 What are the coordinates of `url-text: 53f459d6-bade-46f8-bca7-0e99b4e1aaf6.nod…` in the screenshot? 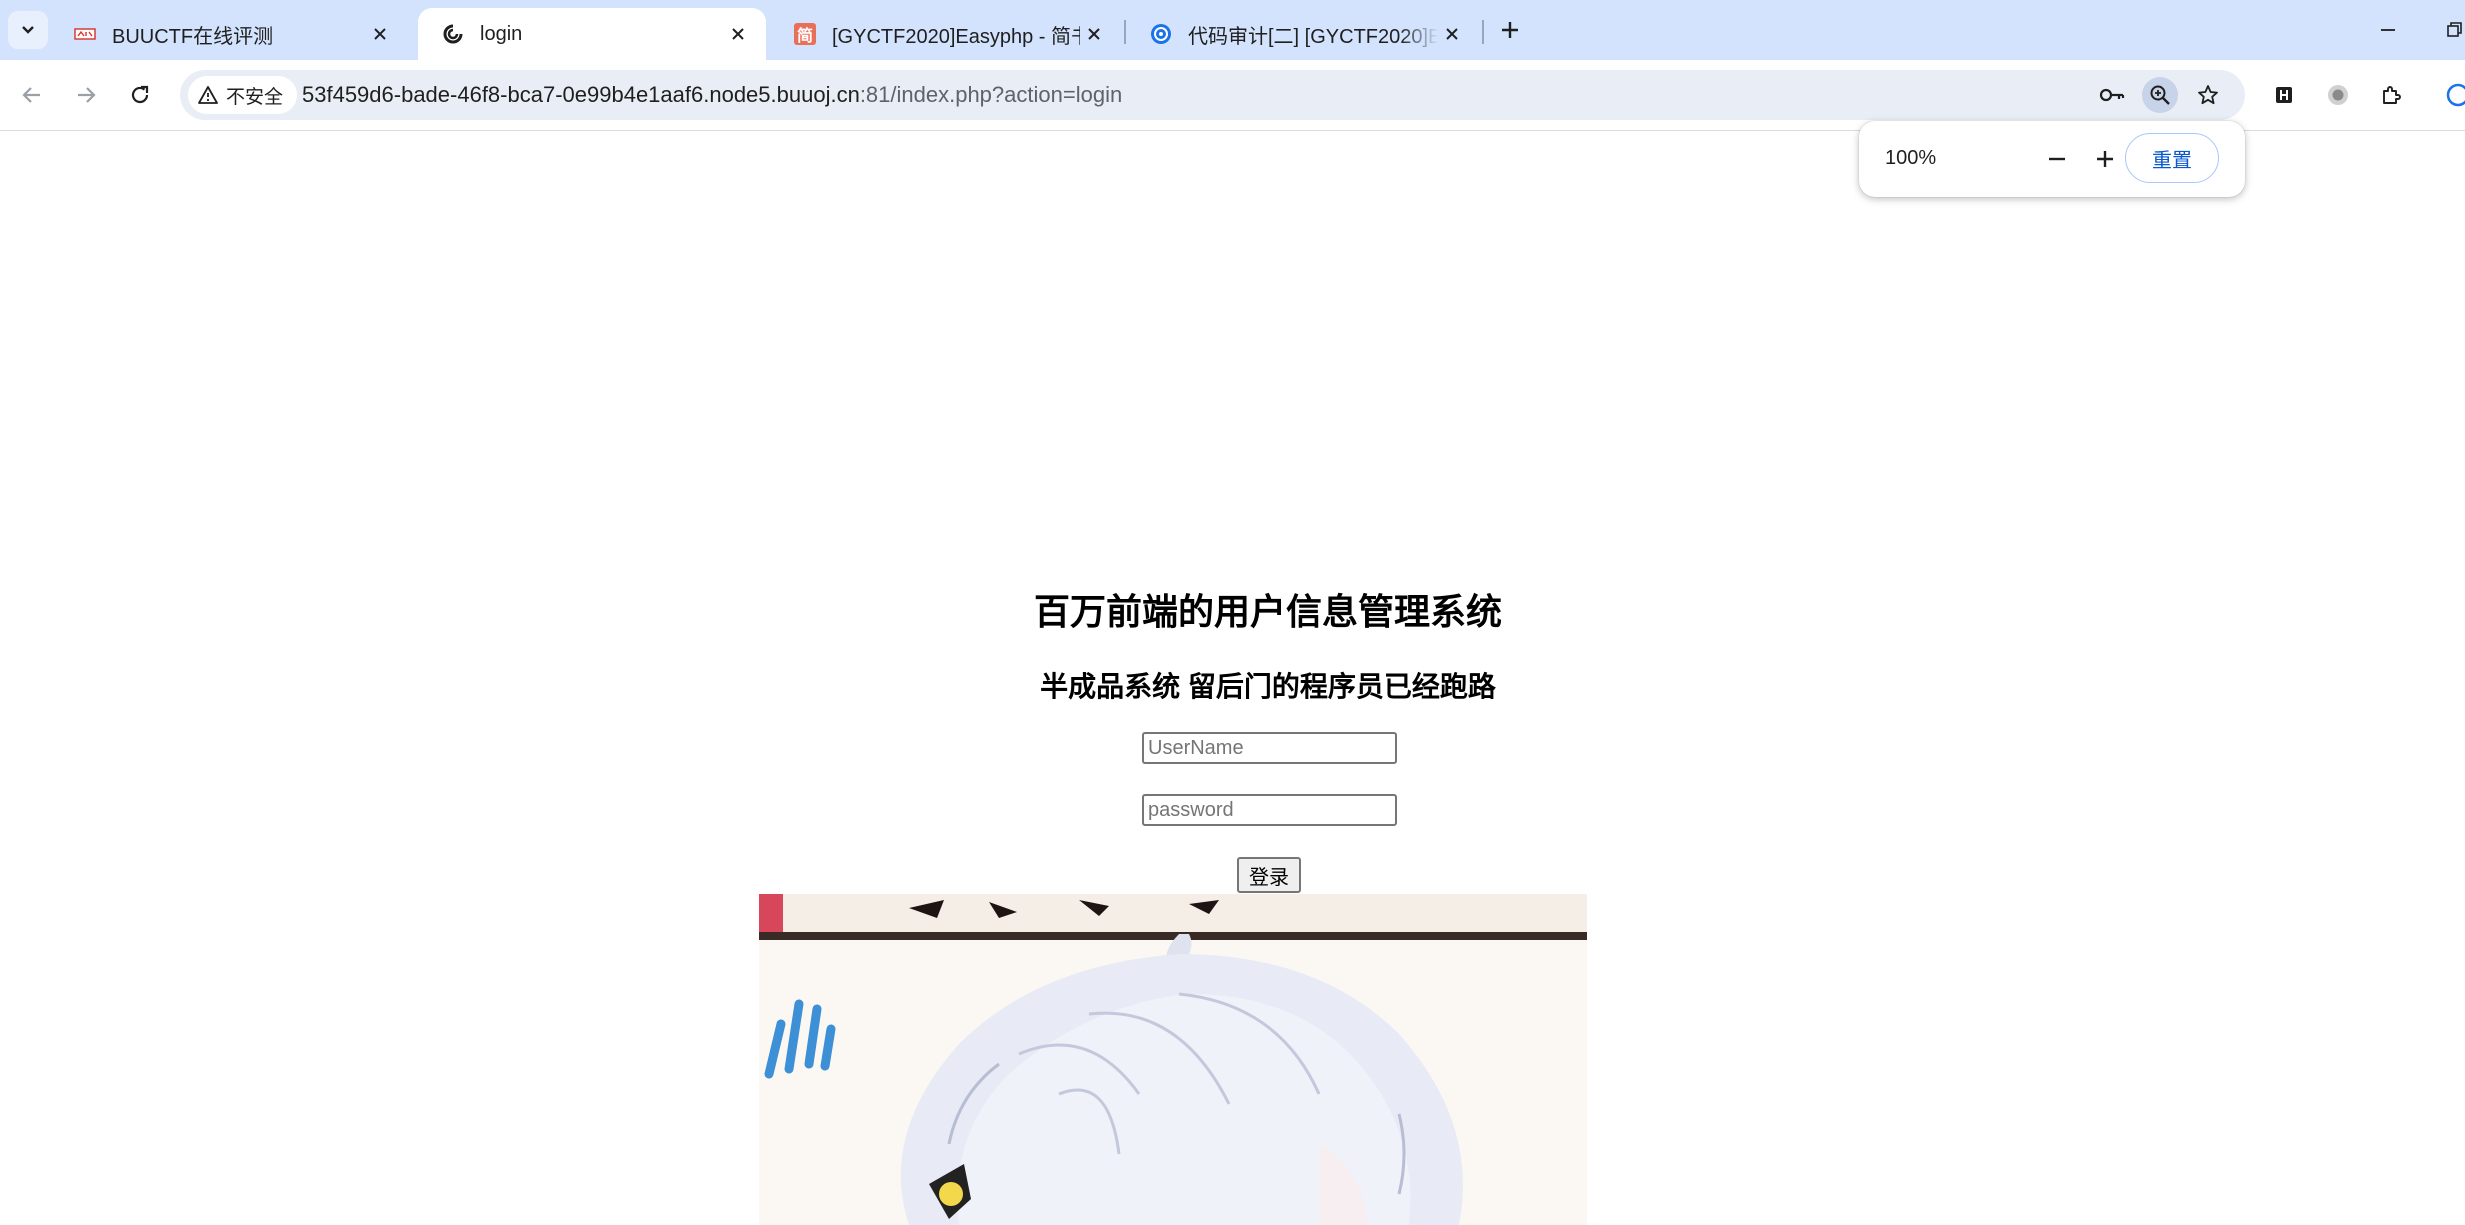 It's located at (712, 95).